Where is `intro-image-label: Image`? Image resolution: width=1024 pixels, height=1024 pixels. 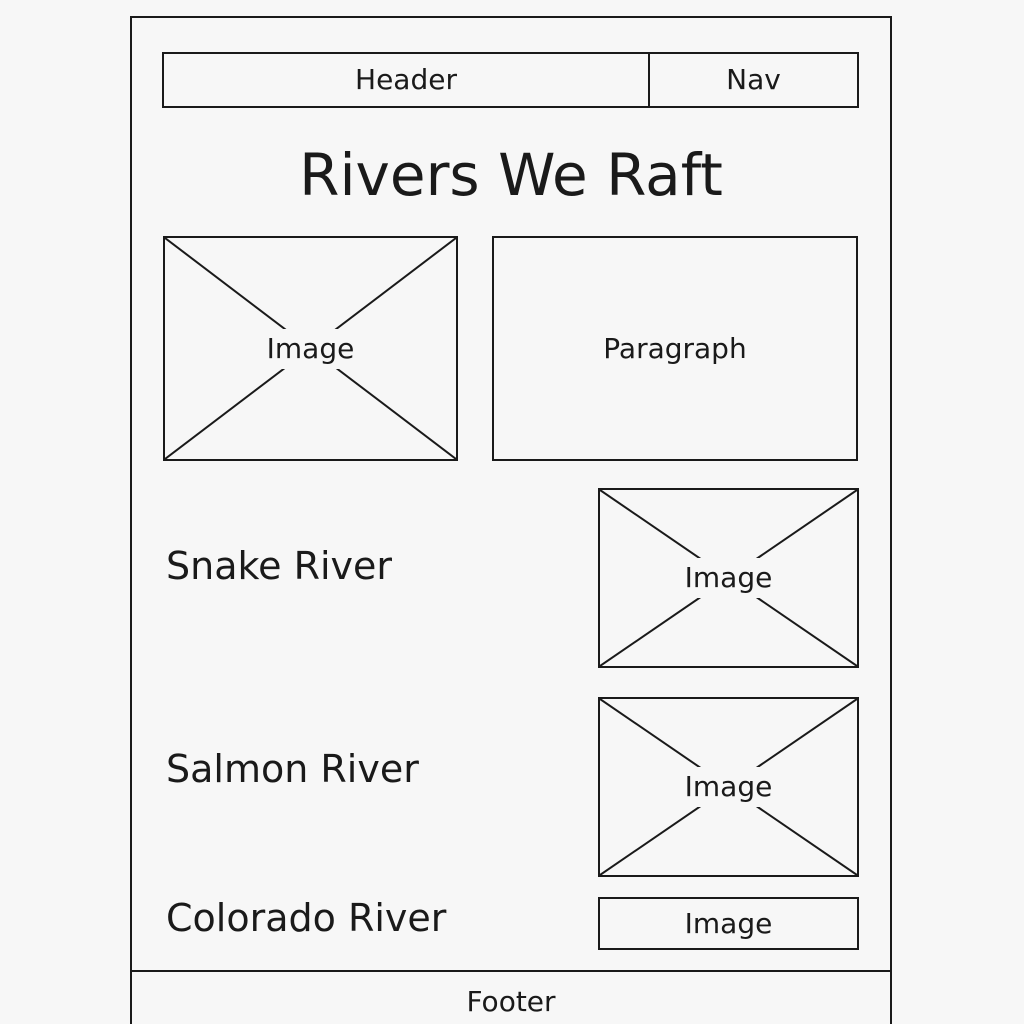 intro-image-label: Image is located at coordinates (310, 348).